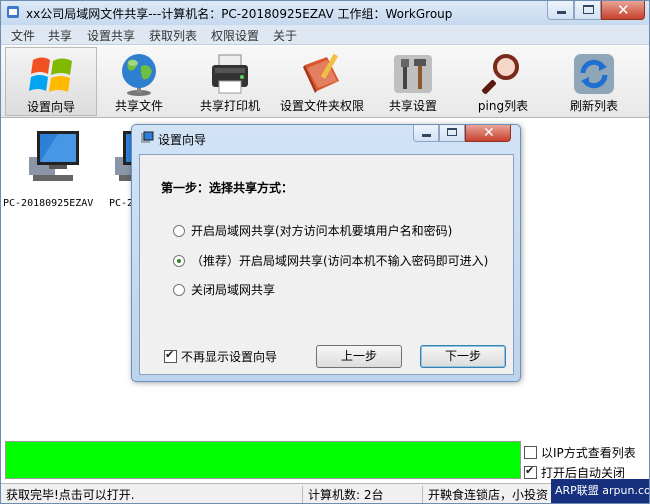  What do you see at coordinates (340, 261) in the screenshot?
I see `radio-label: （推荐）开启局域网共享(访问本机不输入密码即可进入)` at bounding box center [340, 261].